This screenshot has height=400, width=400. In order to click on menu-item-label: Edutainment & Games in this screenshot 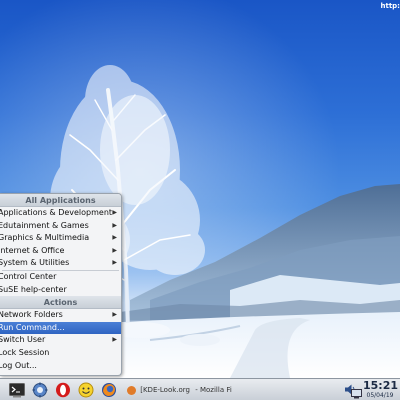, I will do `click(44, 225)`.